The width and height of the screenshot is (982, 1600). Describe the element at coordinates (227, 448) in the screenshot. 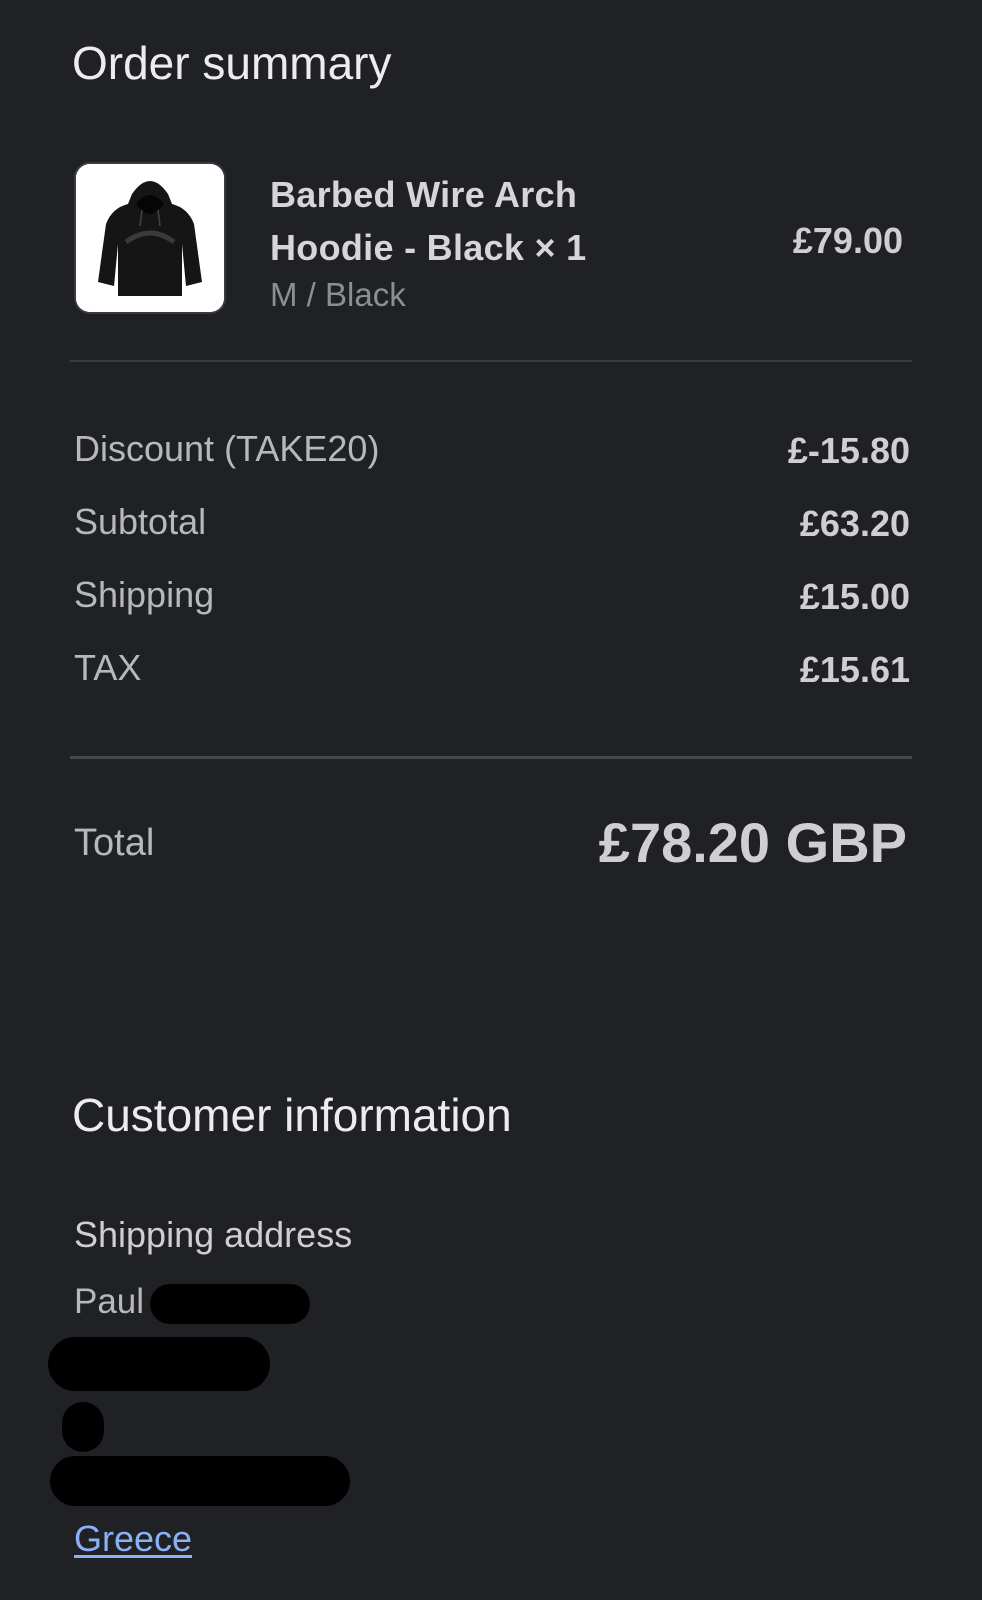

I see `discount-label: Discount (TAKE20)` at that location.